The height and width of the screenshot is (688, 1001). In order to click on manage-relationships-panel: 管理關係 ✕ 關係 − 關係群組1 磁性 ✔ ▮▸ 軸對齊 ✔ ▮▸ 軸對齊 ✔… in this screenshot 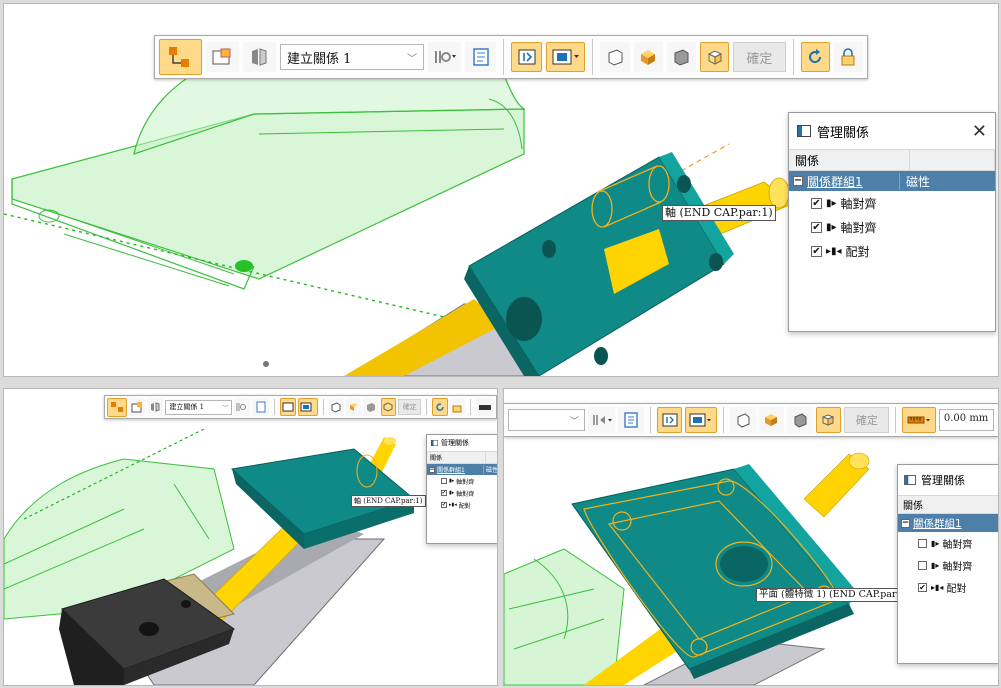, I will do `click(892, 222)`.